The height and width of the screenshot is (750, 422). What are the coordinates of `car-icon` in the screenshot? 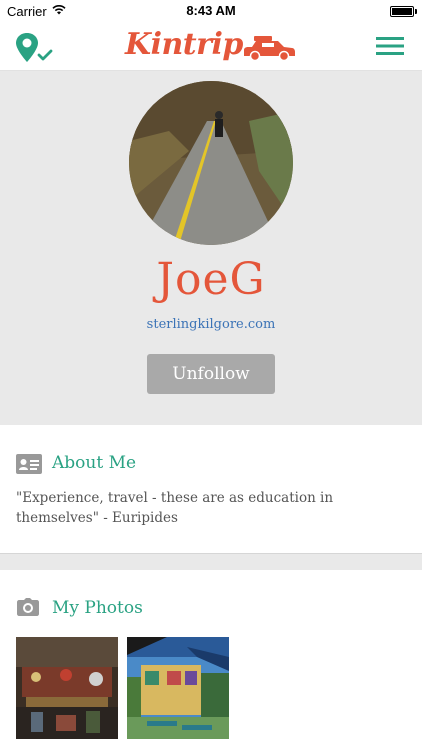 It's located at (269, 49).